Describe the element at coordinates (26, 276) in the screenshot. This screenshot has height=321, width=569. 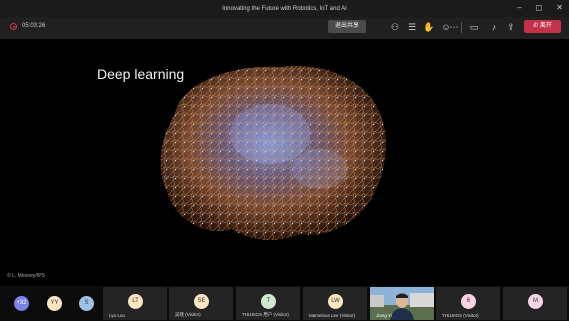
I see `image-credit: © L. Mooney/IPS` at that location.